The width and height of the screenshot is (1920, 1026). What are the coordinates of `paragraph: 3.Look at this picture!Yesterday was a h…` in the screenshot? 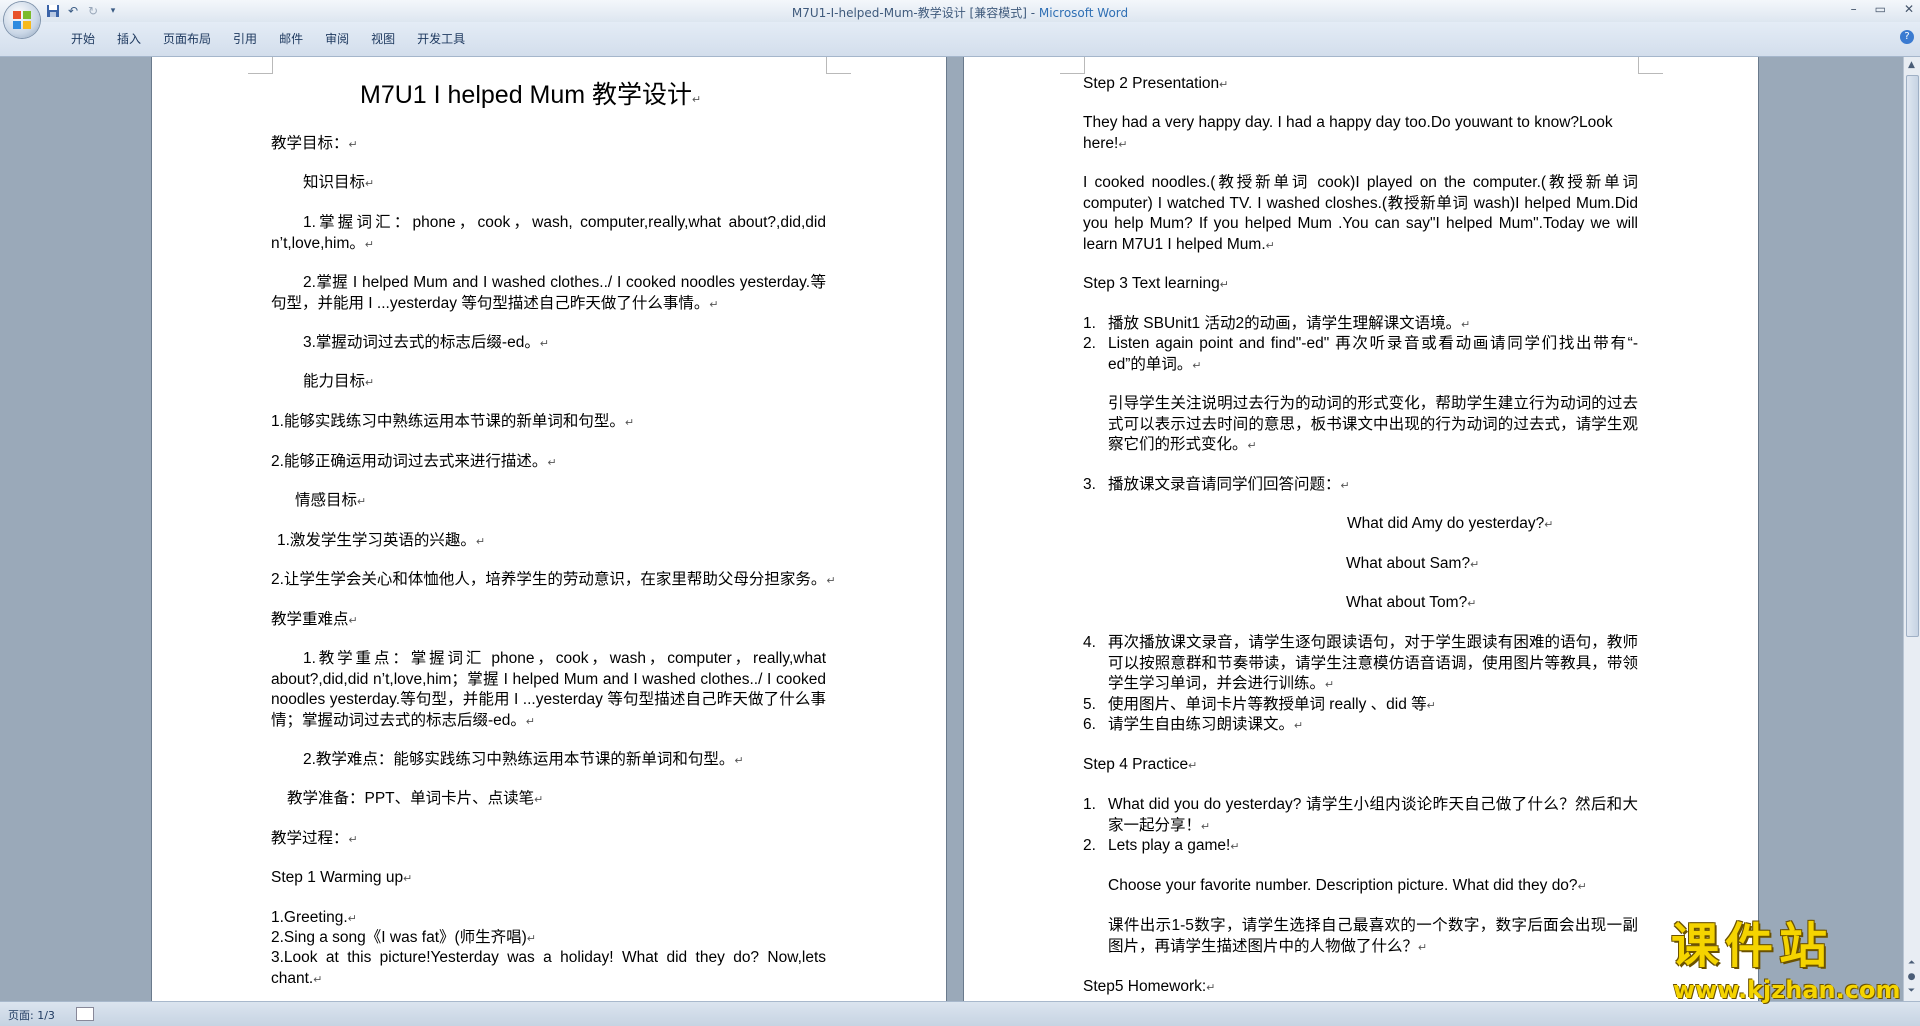 It's located at (548, 968).